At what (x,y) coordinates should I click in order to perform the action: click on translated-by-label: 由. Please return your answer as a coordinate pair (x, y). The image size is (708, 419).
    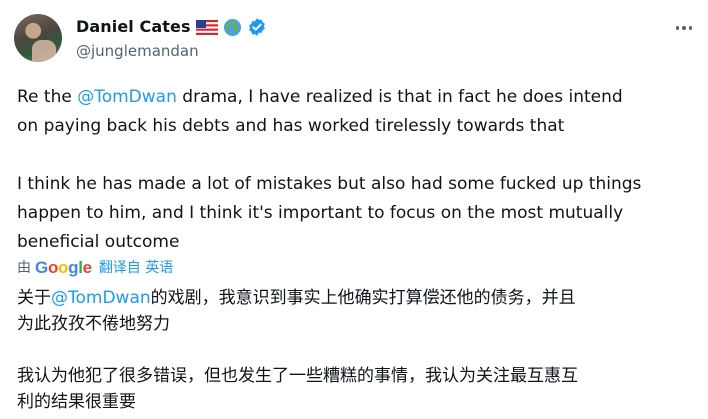
    Looking at the image, I should click on (24, 268).